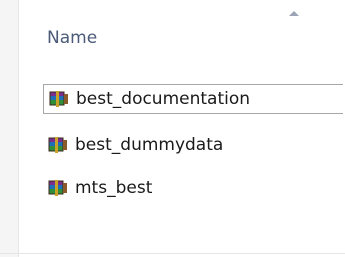  What do you see at coordinates (193, 188) in the screenshot?
I see `file-row-mts-best: mts_best` at bounding box center [193, 188].